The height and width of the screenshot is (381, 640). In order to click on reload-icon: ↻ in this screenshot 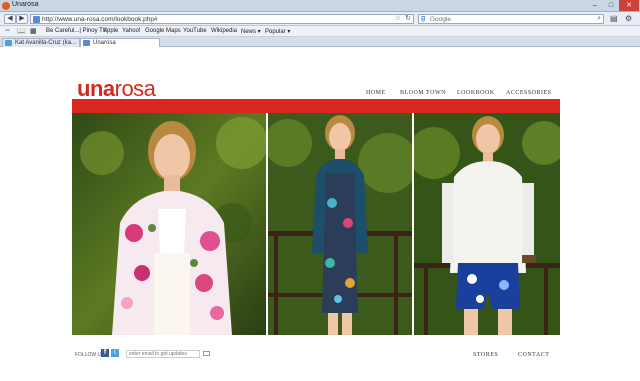, I will do `click(408, 19)`.